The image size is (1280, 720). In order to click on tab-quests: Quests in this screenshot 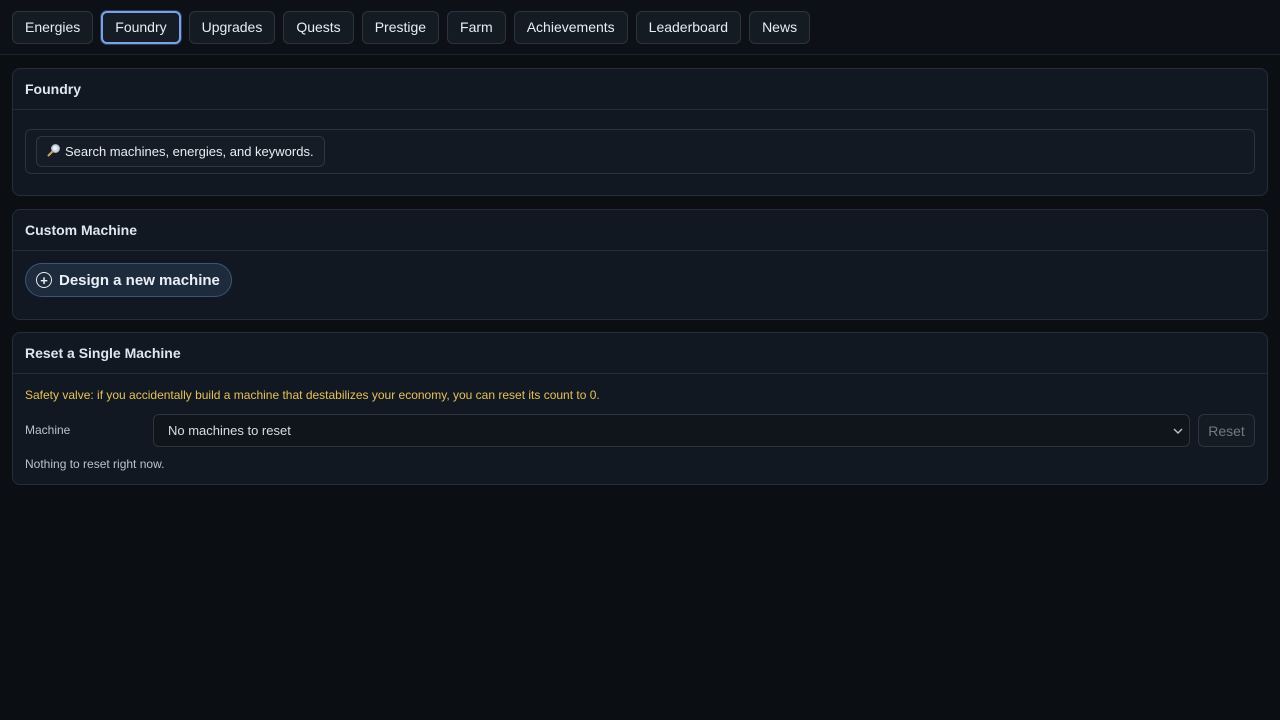, I will do `click(318, 27)`.